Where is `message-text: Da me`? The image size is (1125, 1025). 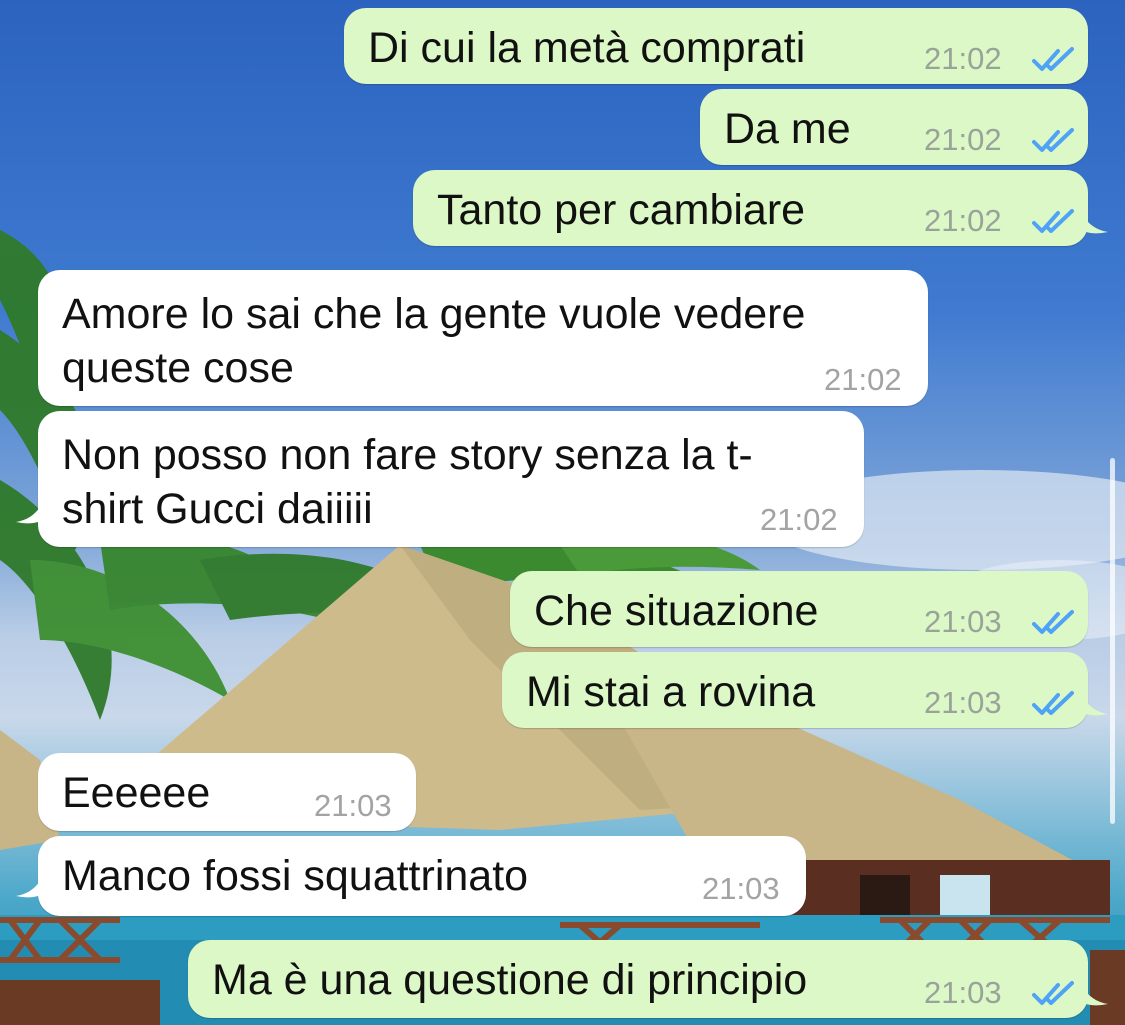 message-text: Da me is located at coordinates (787, 129).